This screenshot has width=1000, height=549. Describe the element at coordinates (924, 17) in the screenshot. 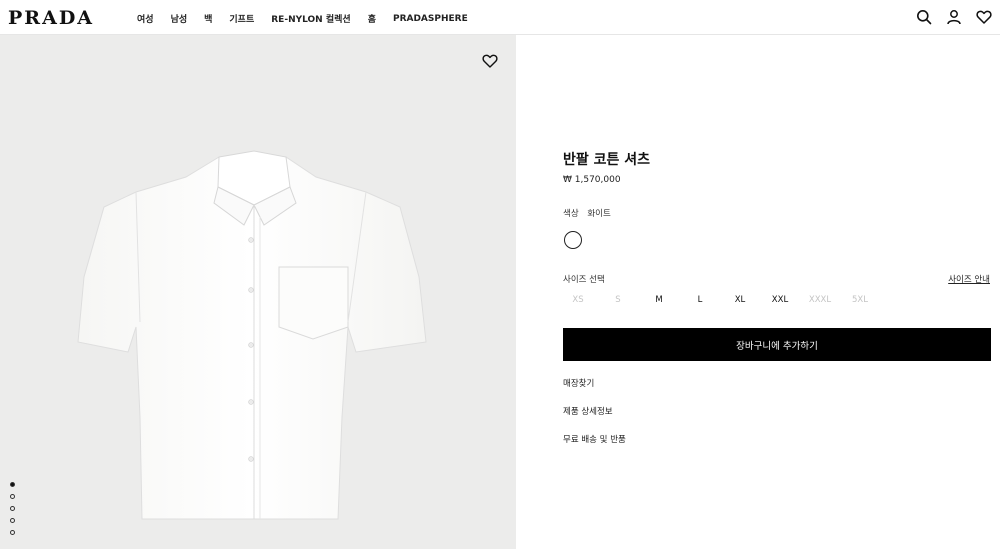

I see `search-icon` at that location.